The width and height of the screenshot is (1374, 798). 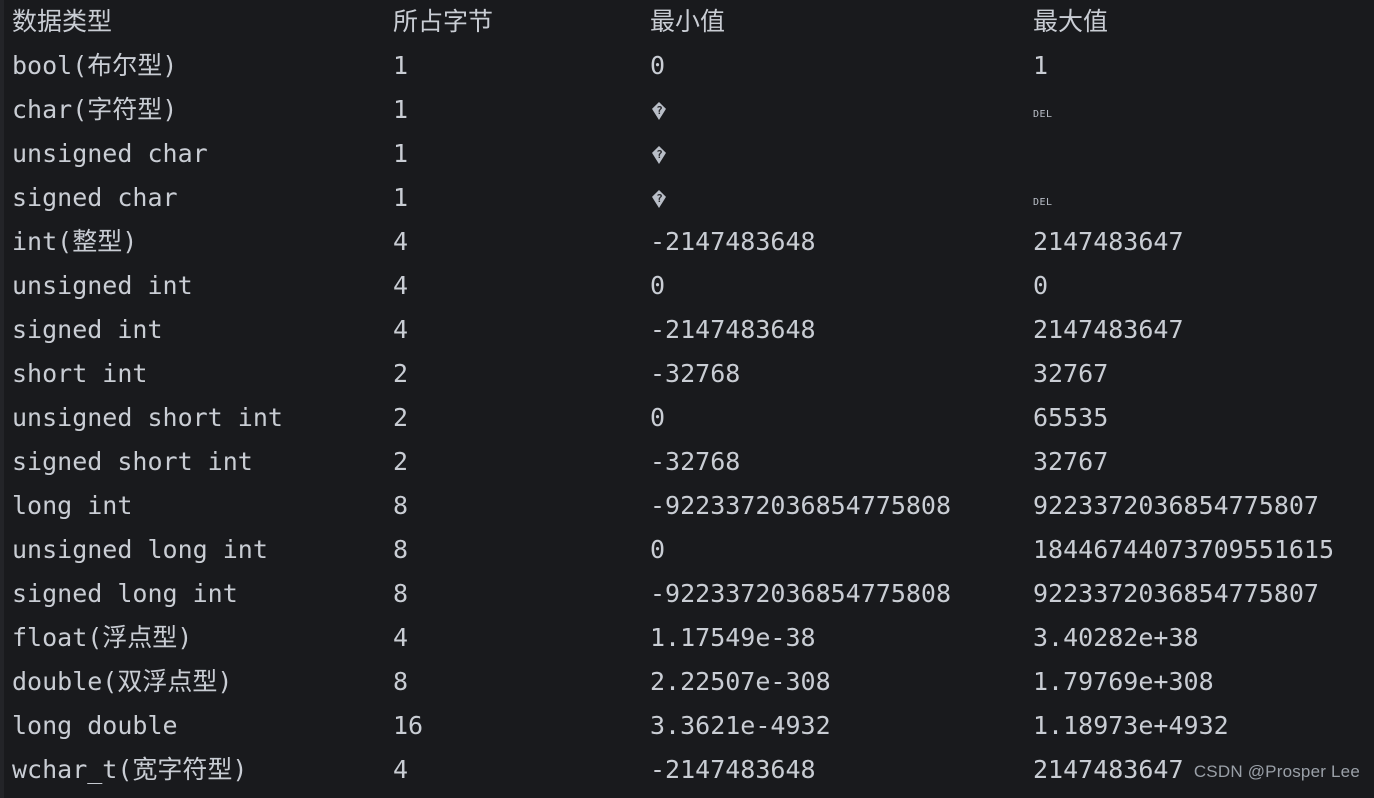 I want to click on cell-max-value: 3.40282e+38, so click(x=1116, y=637).